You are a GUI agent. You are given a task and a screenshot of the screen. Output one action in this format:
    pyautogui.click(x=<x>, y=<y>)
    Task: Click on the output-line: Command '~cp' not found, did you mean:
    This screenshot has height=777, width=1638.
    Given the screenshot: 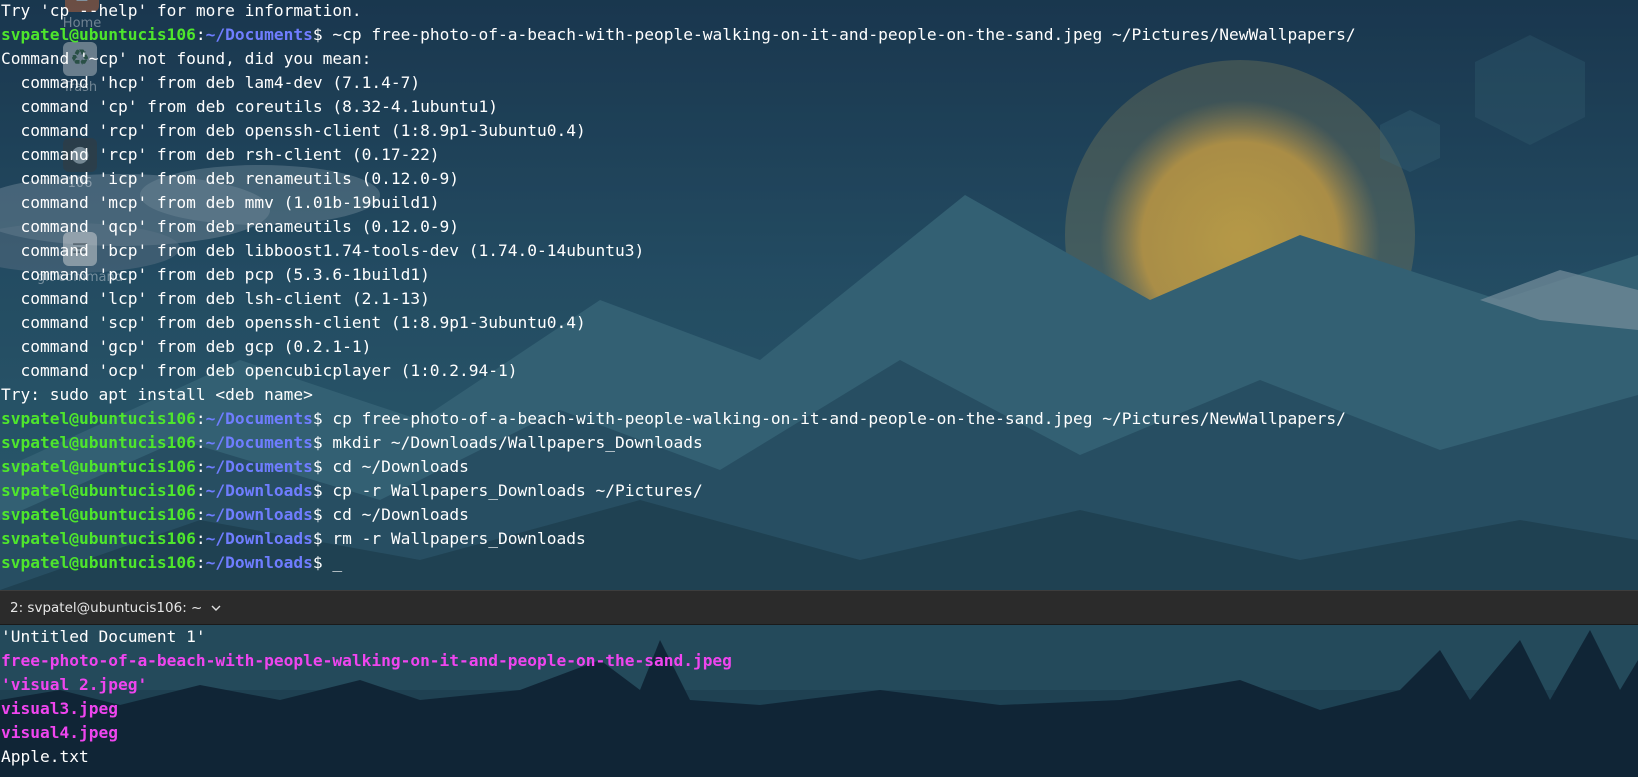 What is the action you would take?
    pyautogui.click(x=186, y=58)
    